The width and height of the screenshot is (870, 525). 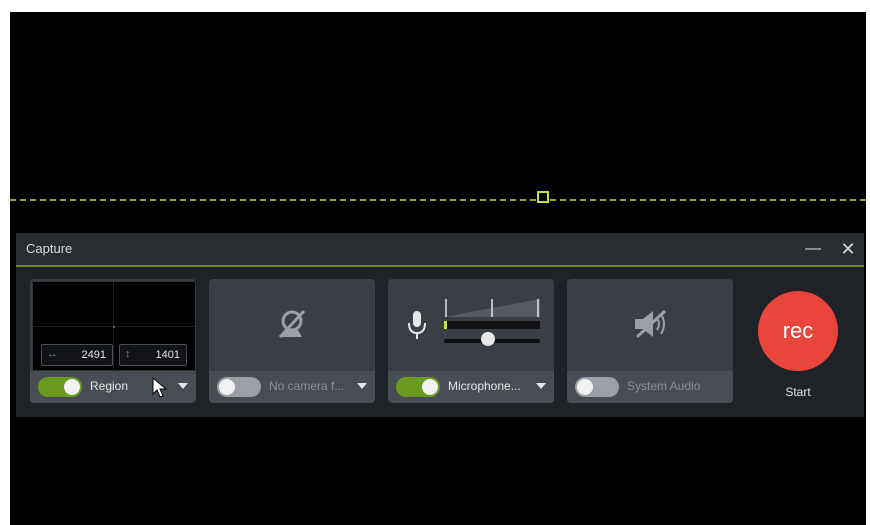 I want to click on region-toggle, so click(x=60, y=387).